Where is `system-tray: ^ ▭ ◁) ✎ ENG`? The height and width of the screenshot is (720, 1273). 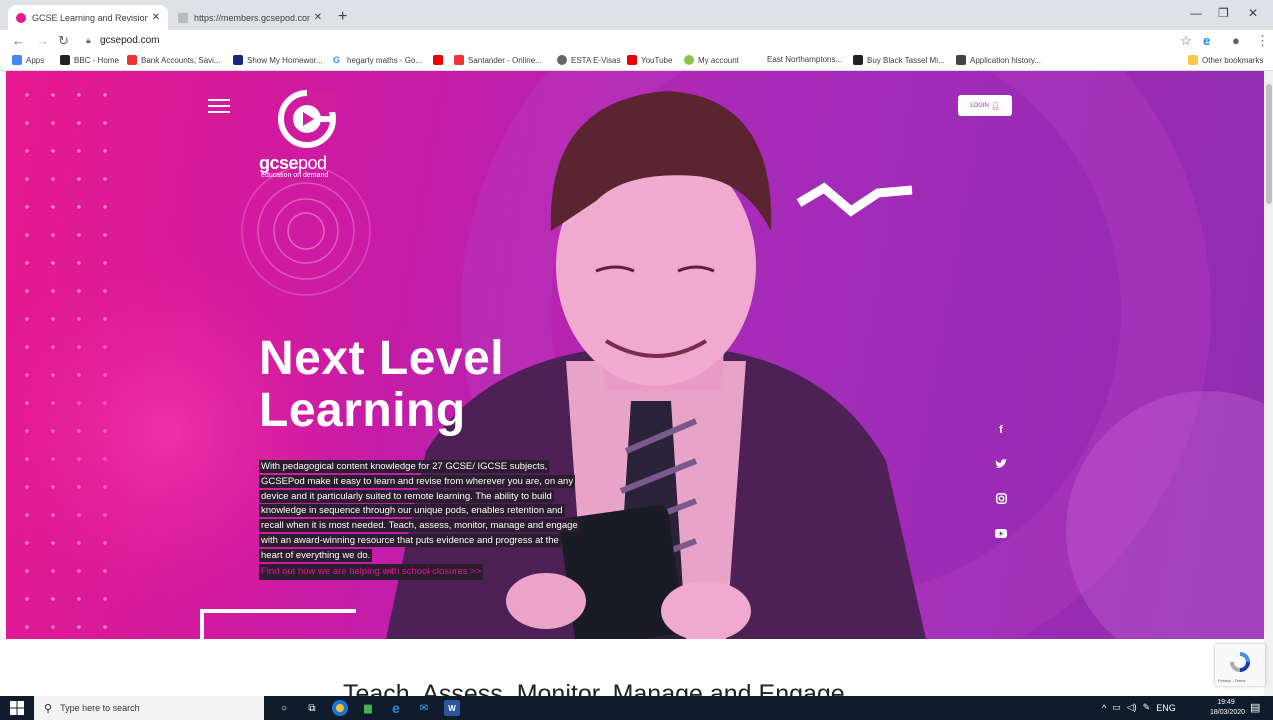 system-tray: ^ ▭ ◁) ✎ ENG is located at coordinates (1139, 707).